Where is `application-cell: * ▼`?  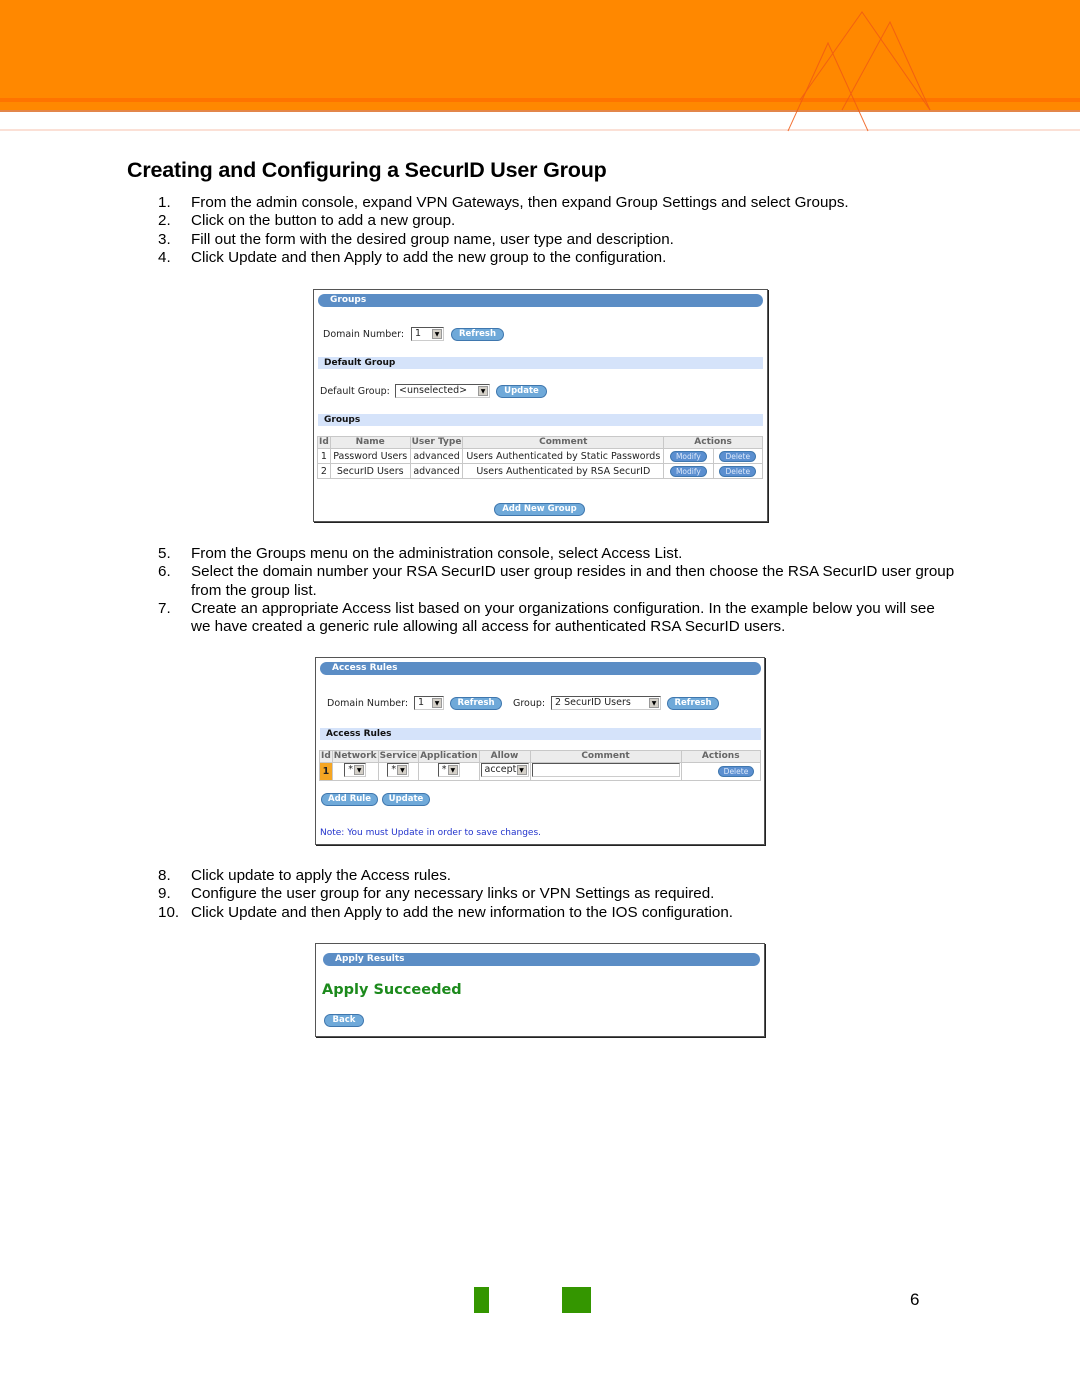 application-cell: * ▼ is located at coordinates (449, 771).